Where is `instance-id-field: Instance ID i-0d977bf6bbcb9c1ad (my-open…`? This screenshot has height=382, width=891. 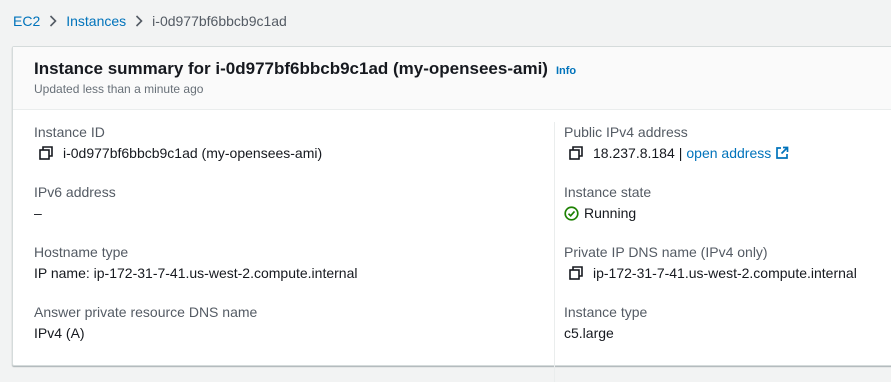 instance-id-field: Instance ID i-0d977bf6bbcb9c1ad (my-open… is located at coordinates (178, 143).